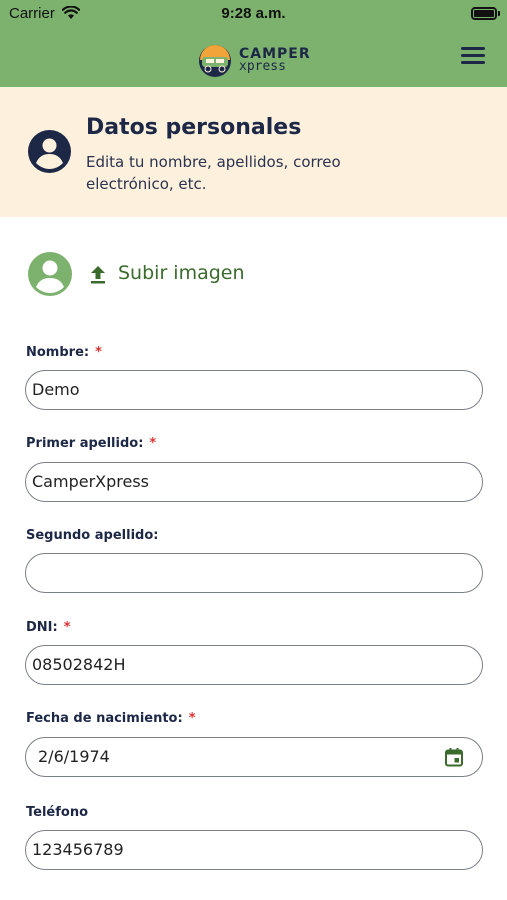  Describe the element at coordinates (98, 275) in the screenshot. I see `upload-icon` at that location.